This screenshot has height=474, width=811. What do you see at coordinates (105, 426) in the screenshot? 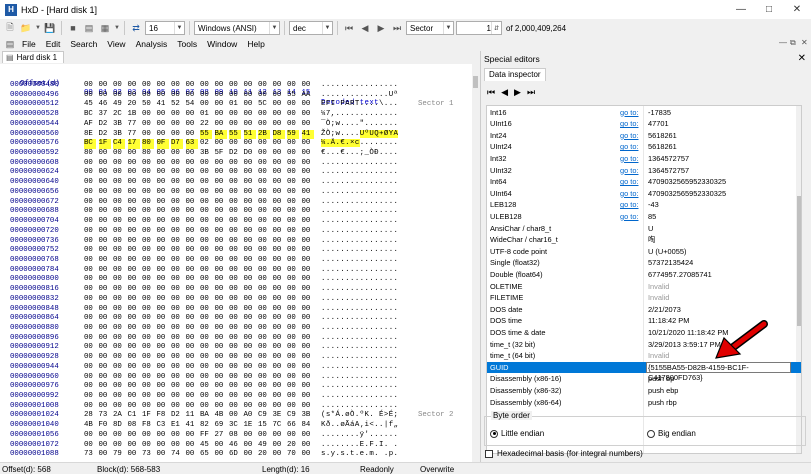
I see `hex-byte: F0` at bounding box center [105, 426].